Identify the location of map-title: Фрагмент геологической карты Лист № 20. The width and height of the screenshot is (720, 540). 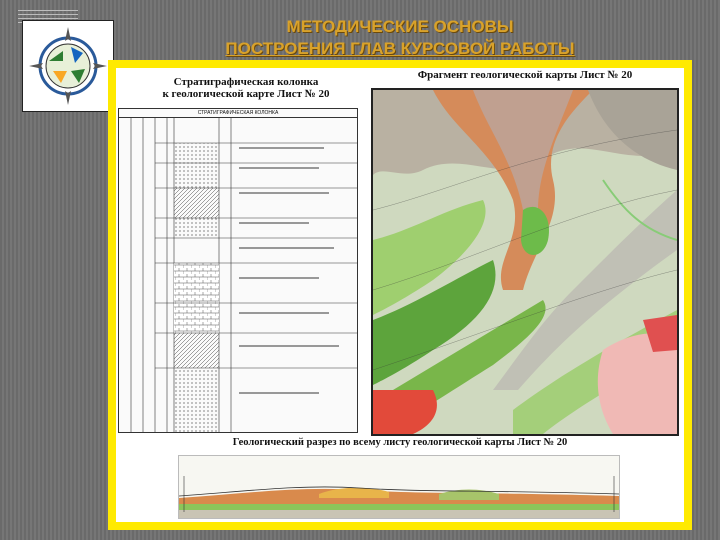
(525, 75).